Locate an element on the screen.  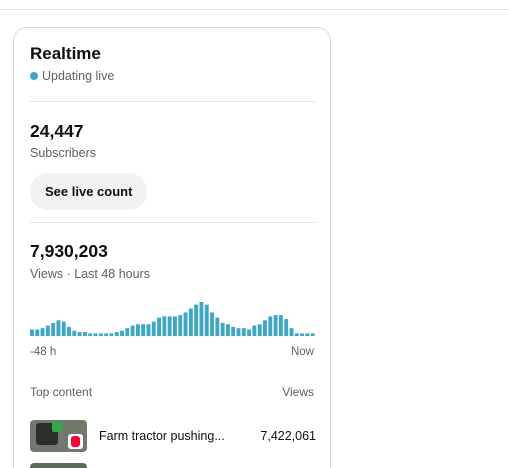
subscriber-count: 24,447 is located at coordinates (57, 131).